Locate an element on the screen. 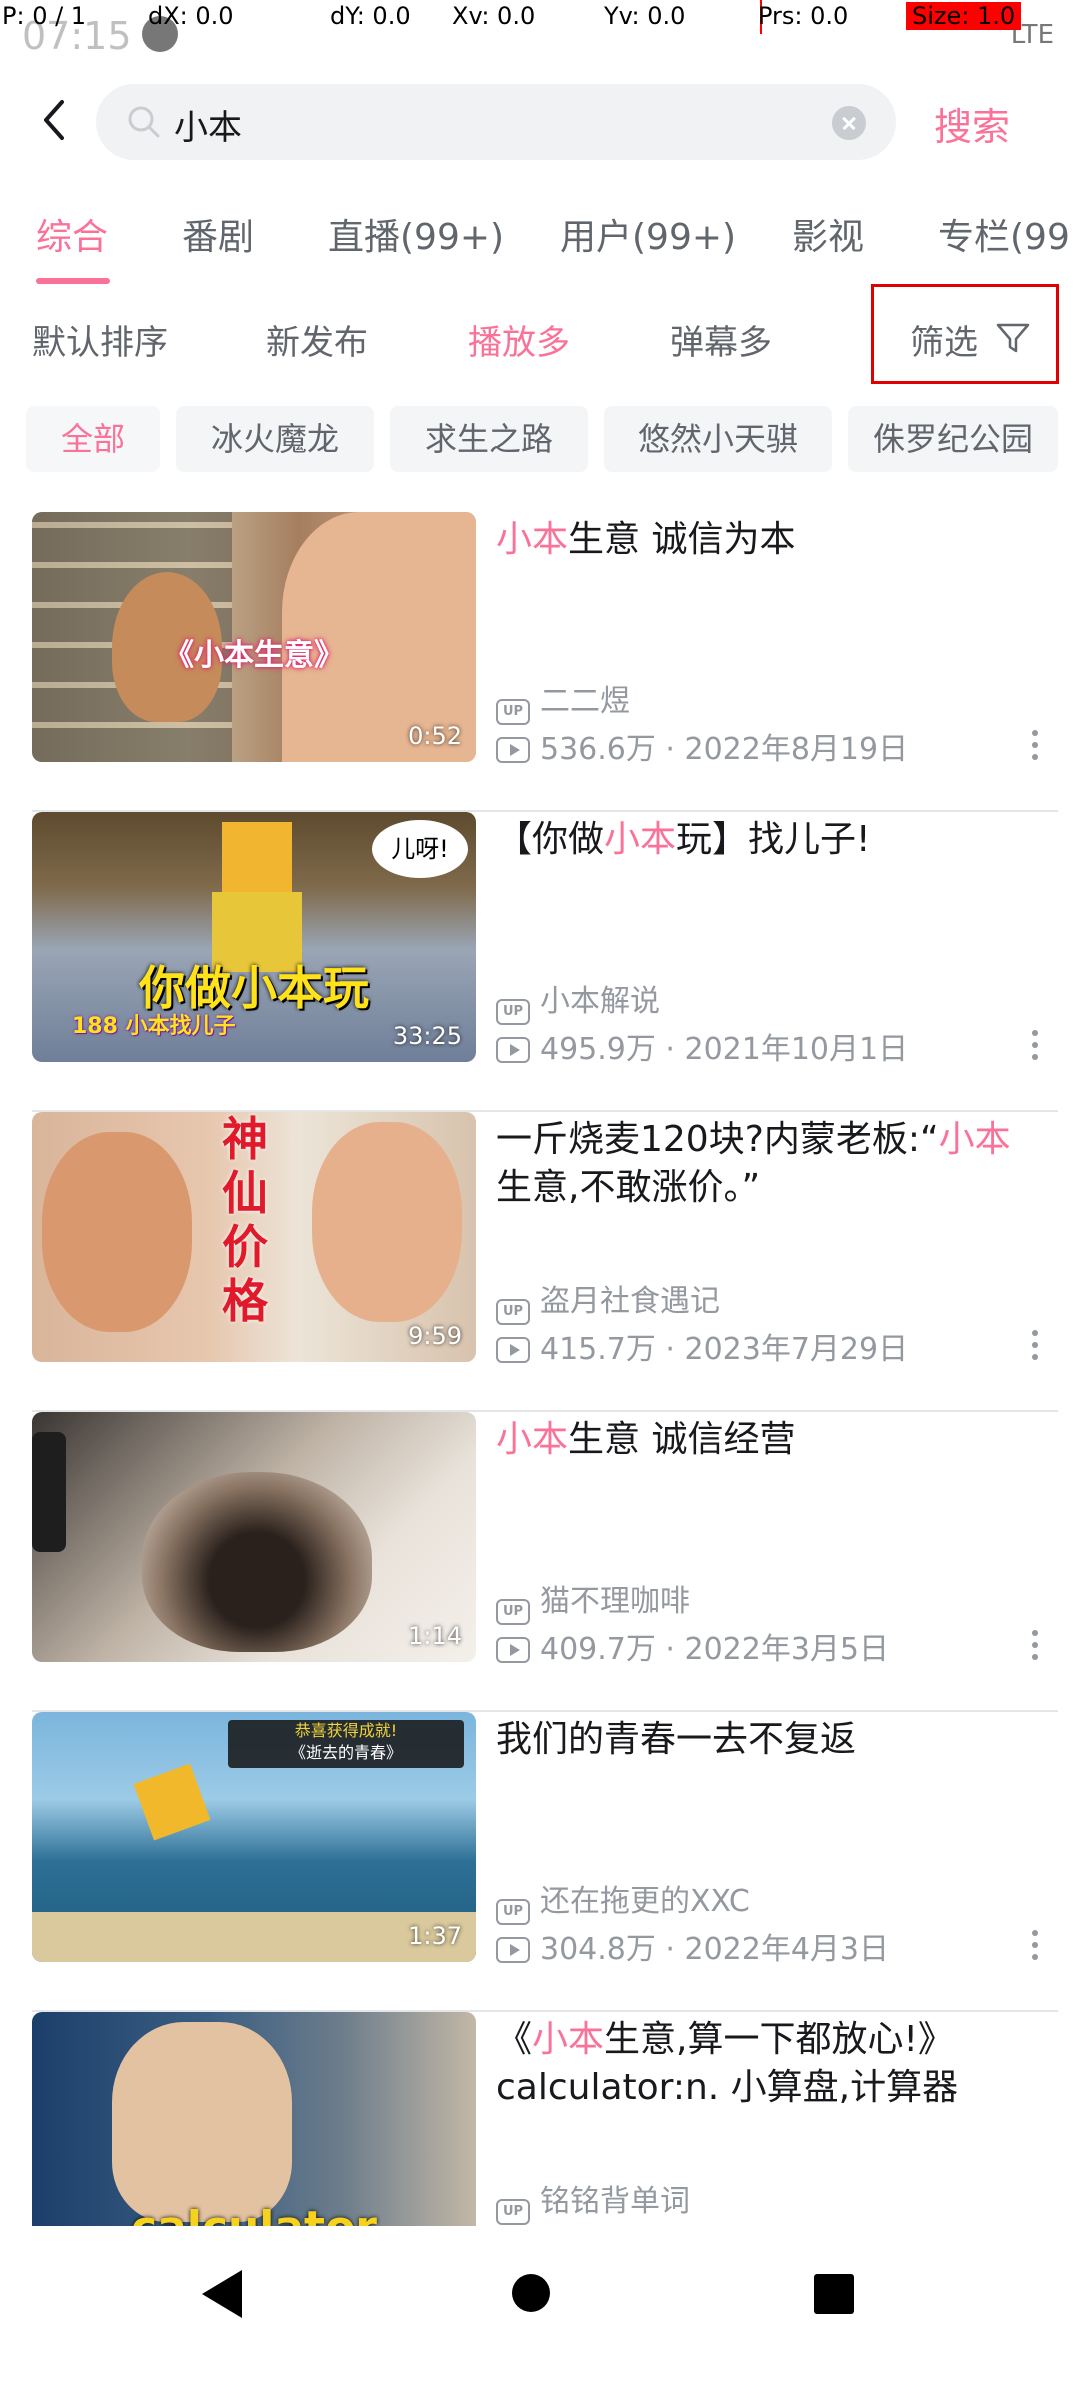  achievement-name: 《逝去的青春》 is located at coordinates (345, 1752).